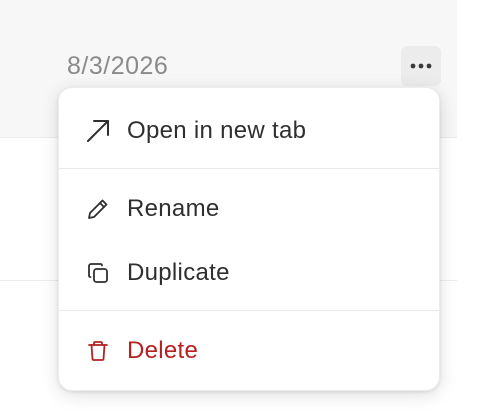 The width and height of the screenshot is (478, 414). I want to click on more-options-button, so click(421, 66).